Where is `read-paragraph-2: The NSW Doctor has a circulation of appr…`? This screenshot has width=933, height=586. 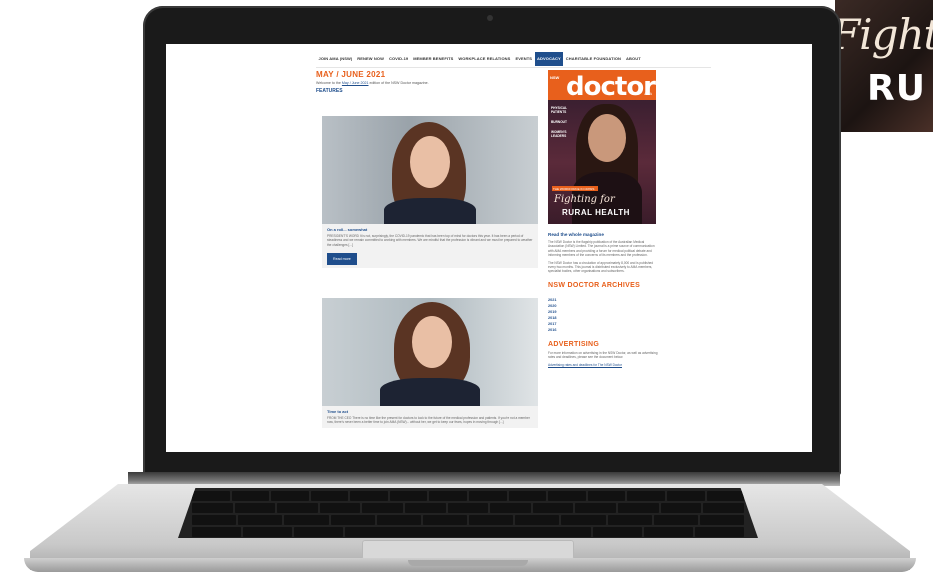
read-paragraph-2: The NSW Doctor has a circulation of appr… is located at coordinates (601, 267).